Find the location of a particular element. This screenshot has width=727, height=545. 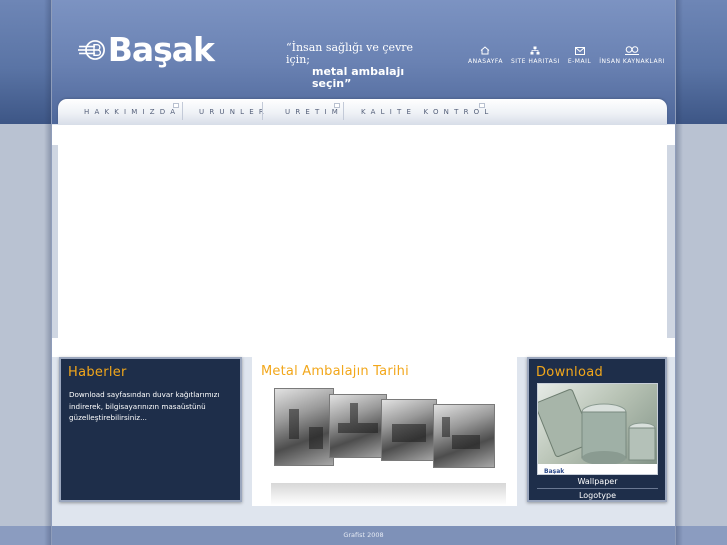

history-photo-collage is located at coordinates (386, 445).